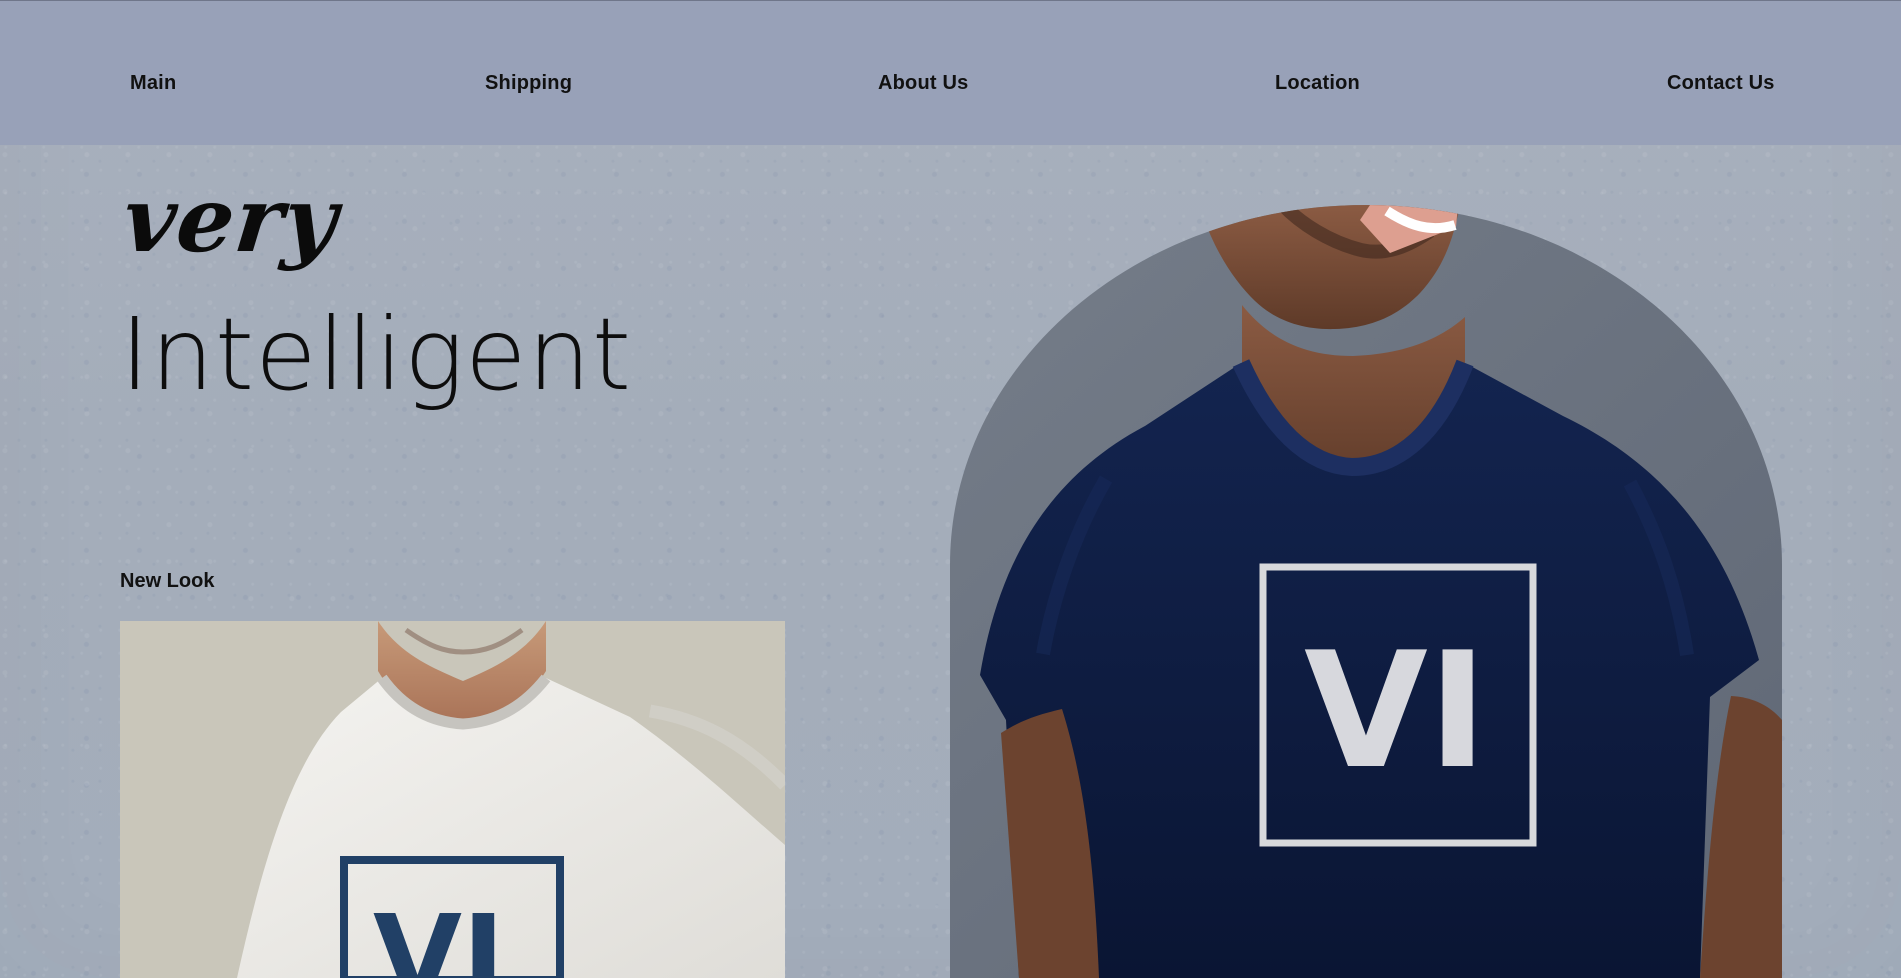 This screenshot has width=1901, height=978. What do you see at coordinates (1721, 83) in the screenshot?
I see `nav-contact-us: Contact Us` at bounding box center [1721, 83].